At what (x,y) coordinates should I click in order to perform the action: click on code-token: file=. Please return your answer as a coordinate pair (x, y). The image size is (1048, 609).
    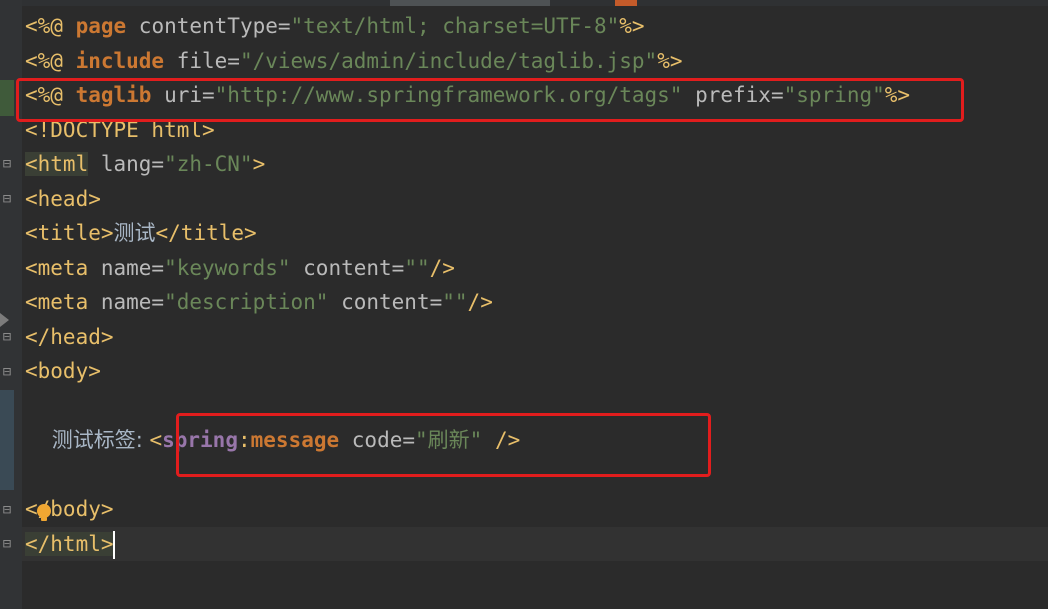
    Looking at the image, I should click on (202, 60).